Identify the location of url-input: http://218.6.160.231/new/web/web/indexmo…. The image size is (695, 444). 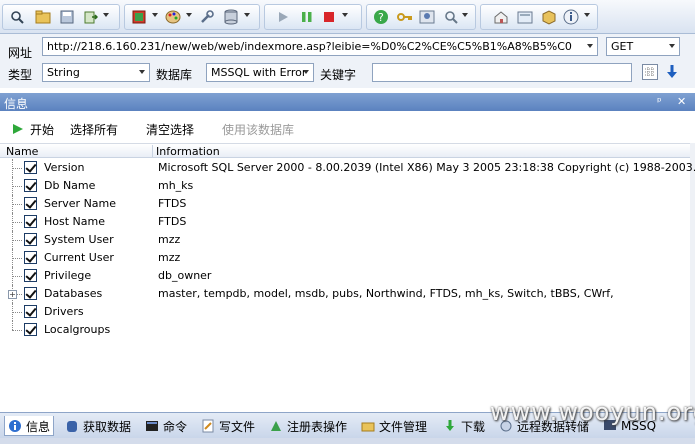
(320, 46).